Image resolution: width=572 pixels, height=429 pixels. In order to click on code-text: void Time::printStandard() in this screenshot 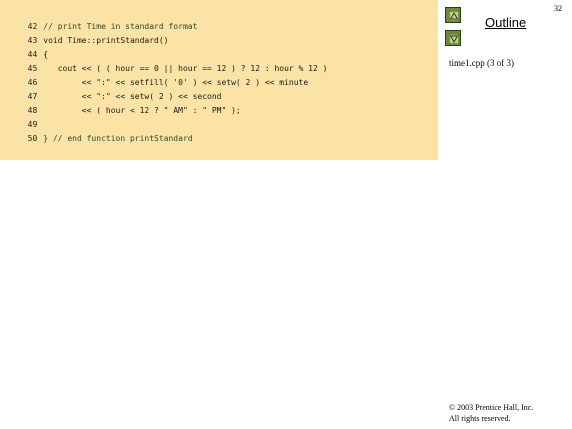, I will do `click(106, 40)`.